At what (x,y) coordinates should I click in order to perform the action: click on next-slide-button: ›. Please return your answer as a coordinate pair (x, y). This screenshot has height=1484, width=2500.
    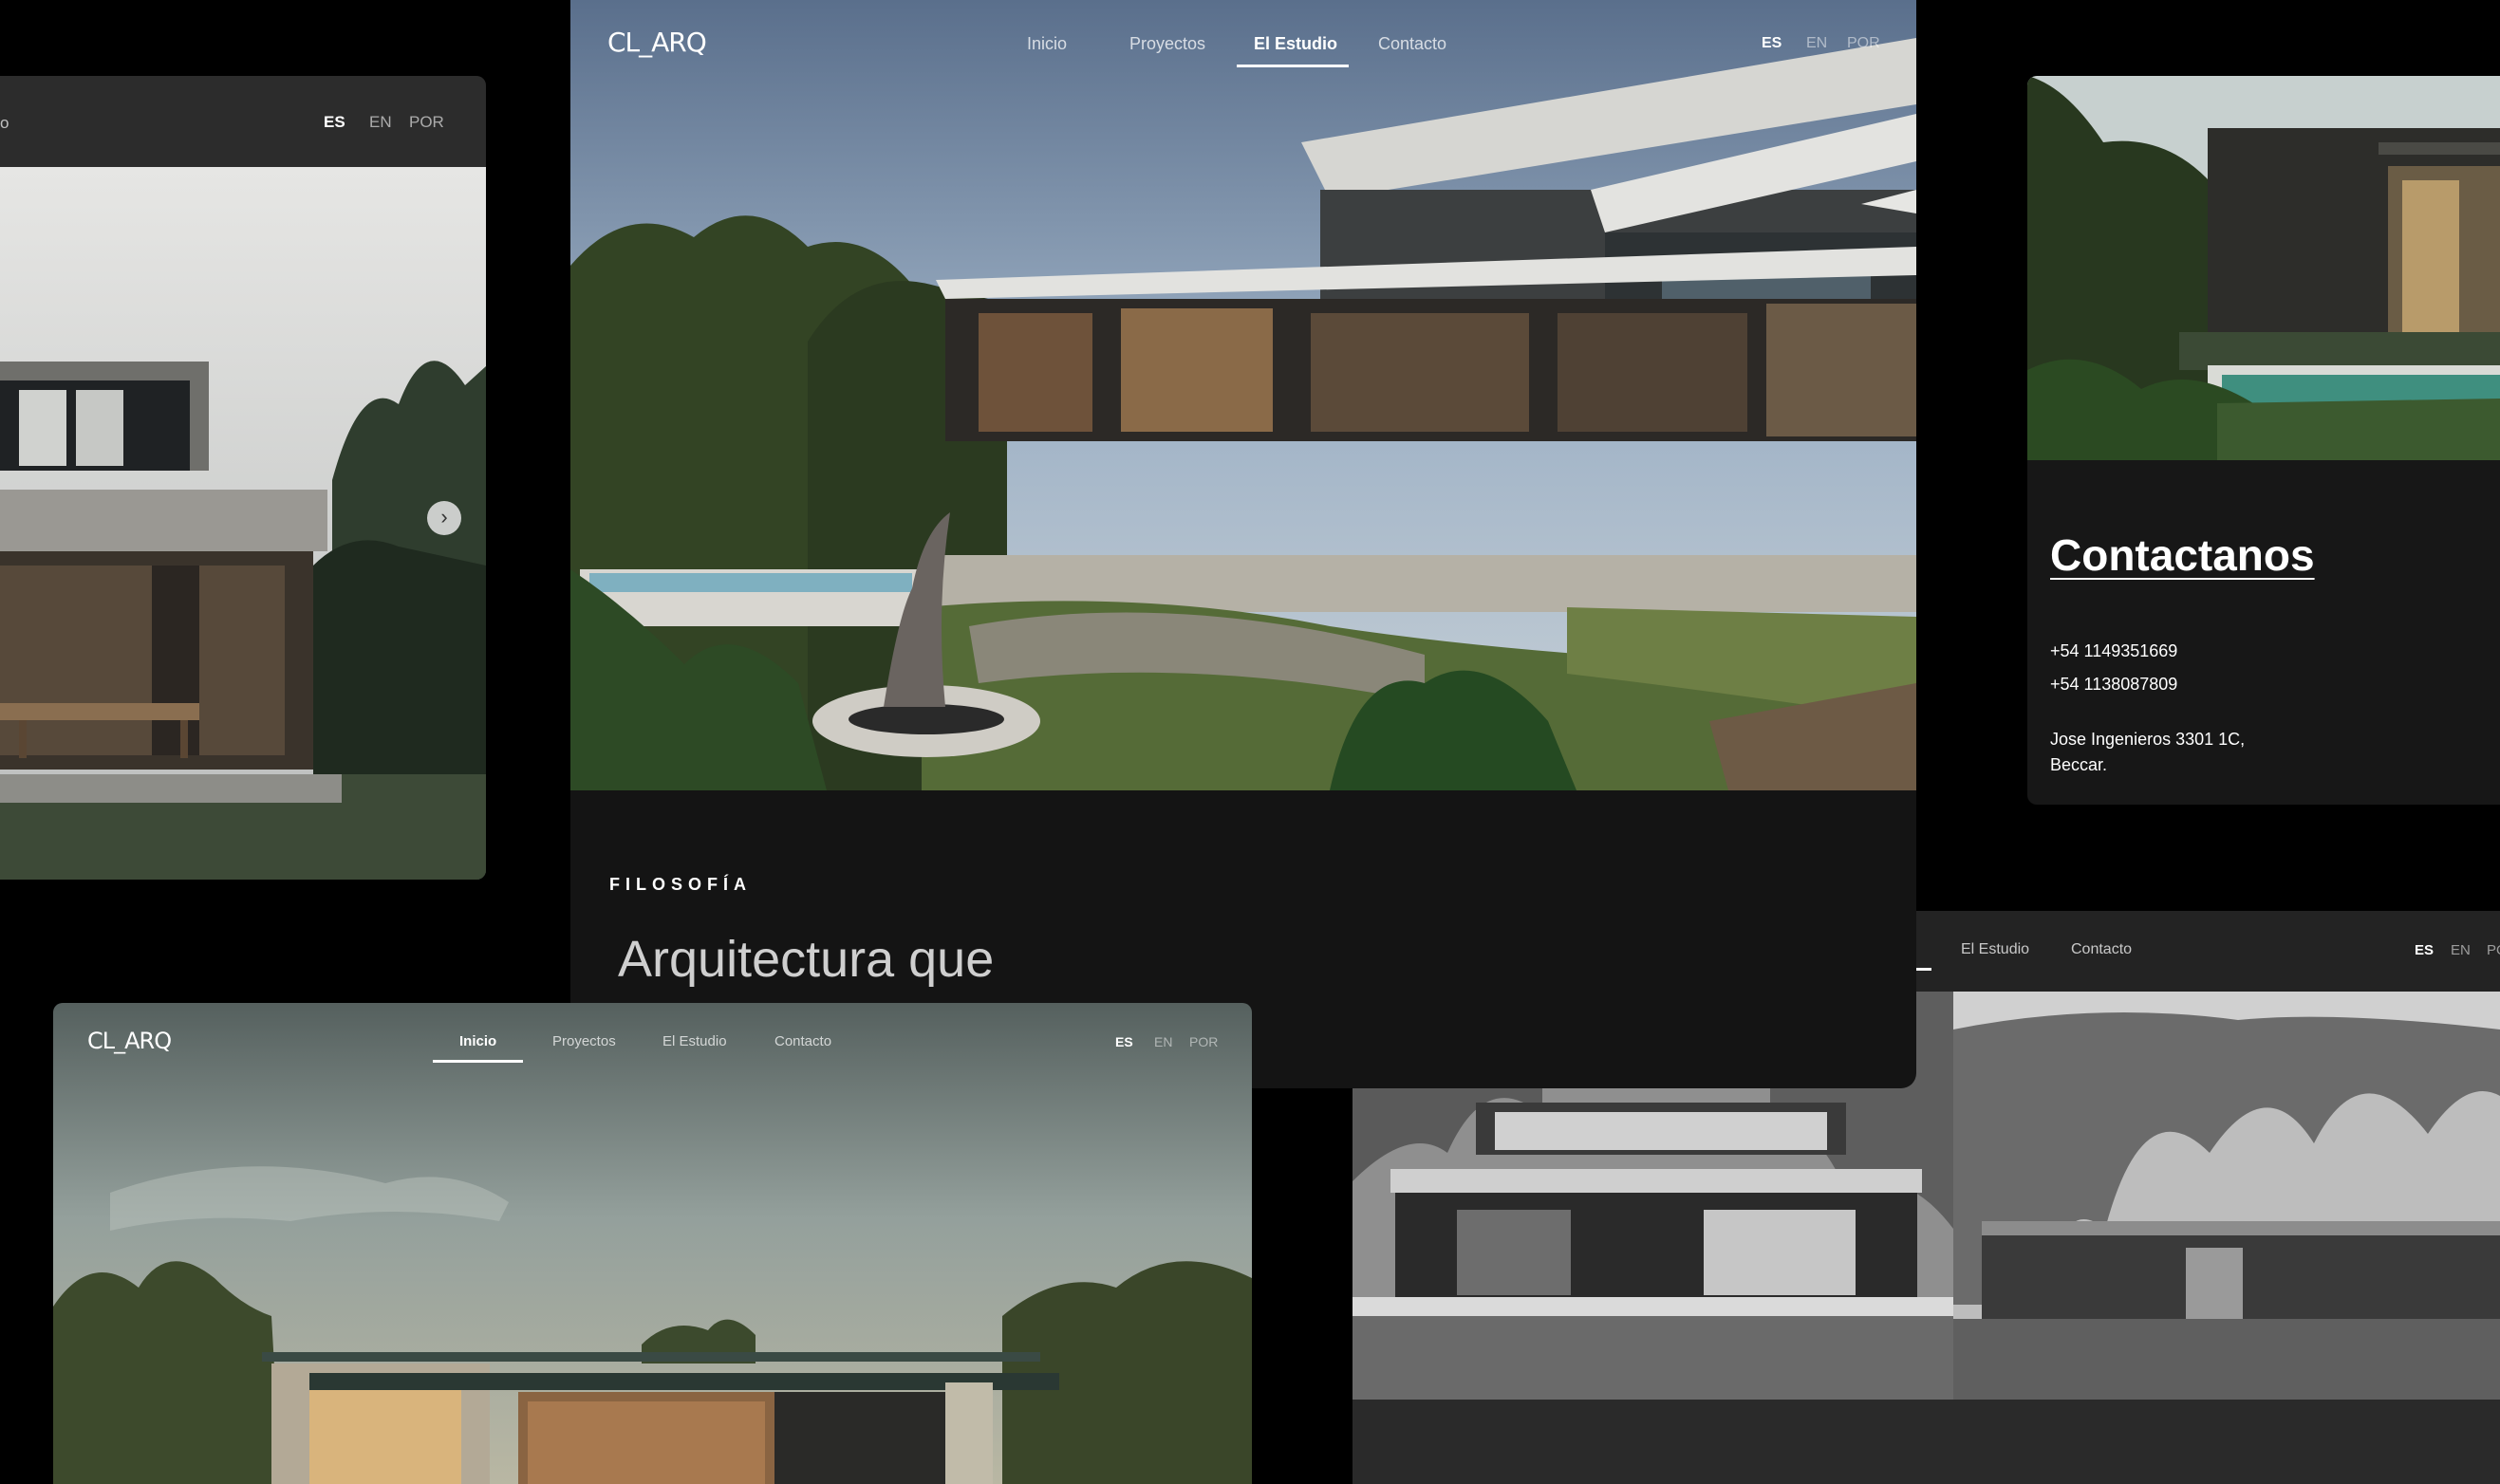
    Looking at the image, I should click on (444, 518).